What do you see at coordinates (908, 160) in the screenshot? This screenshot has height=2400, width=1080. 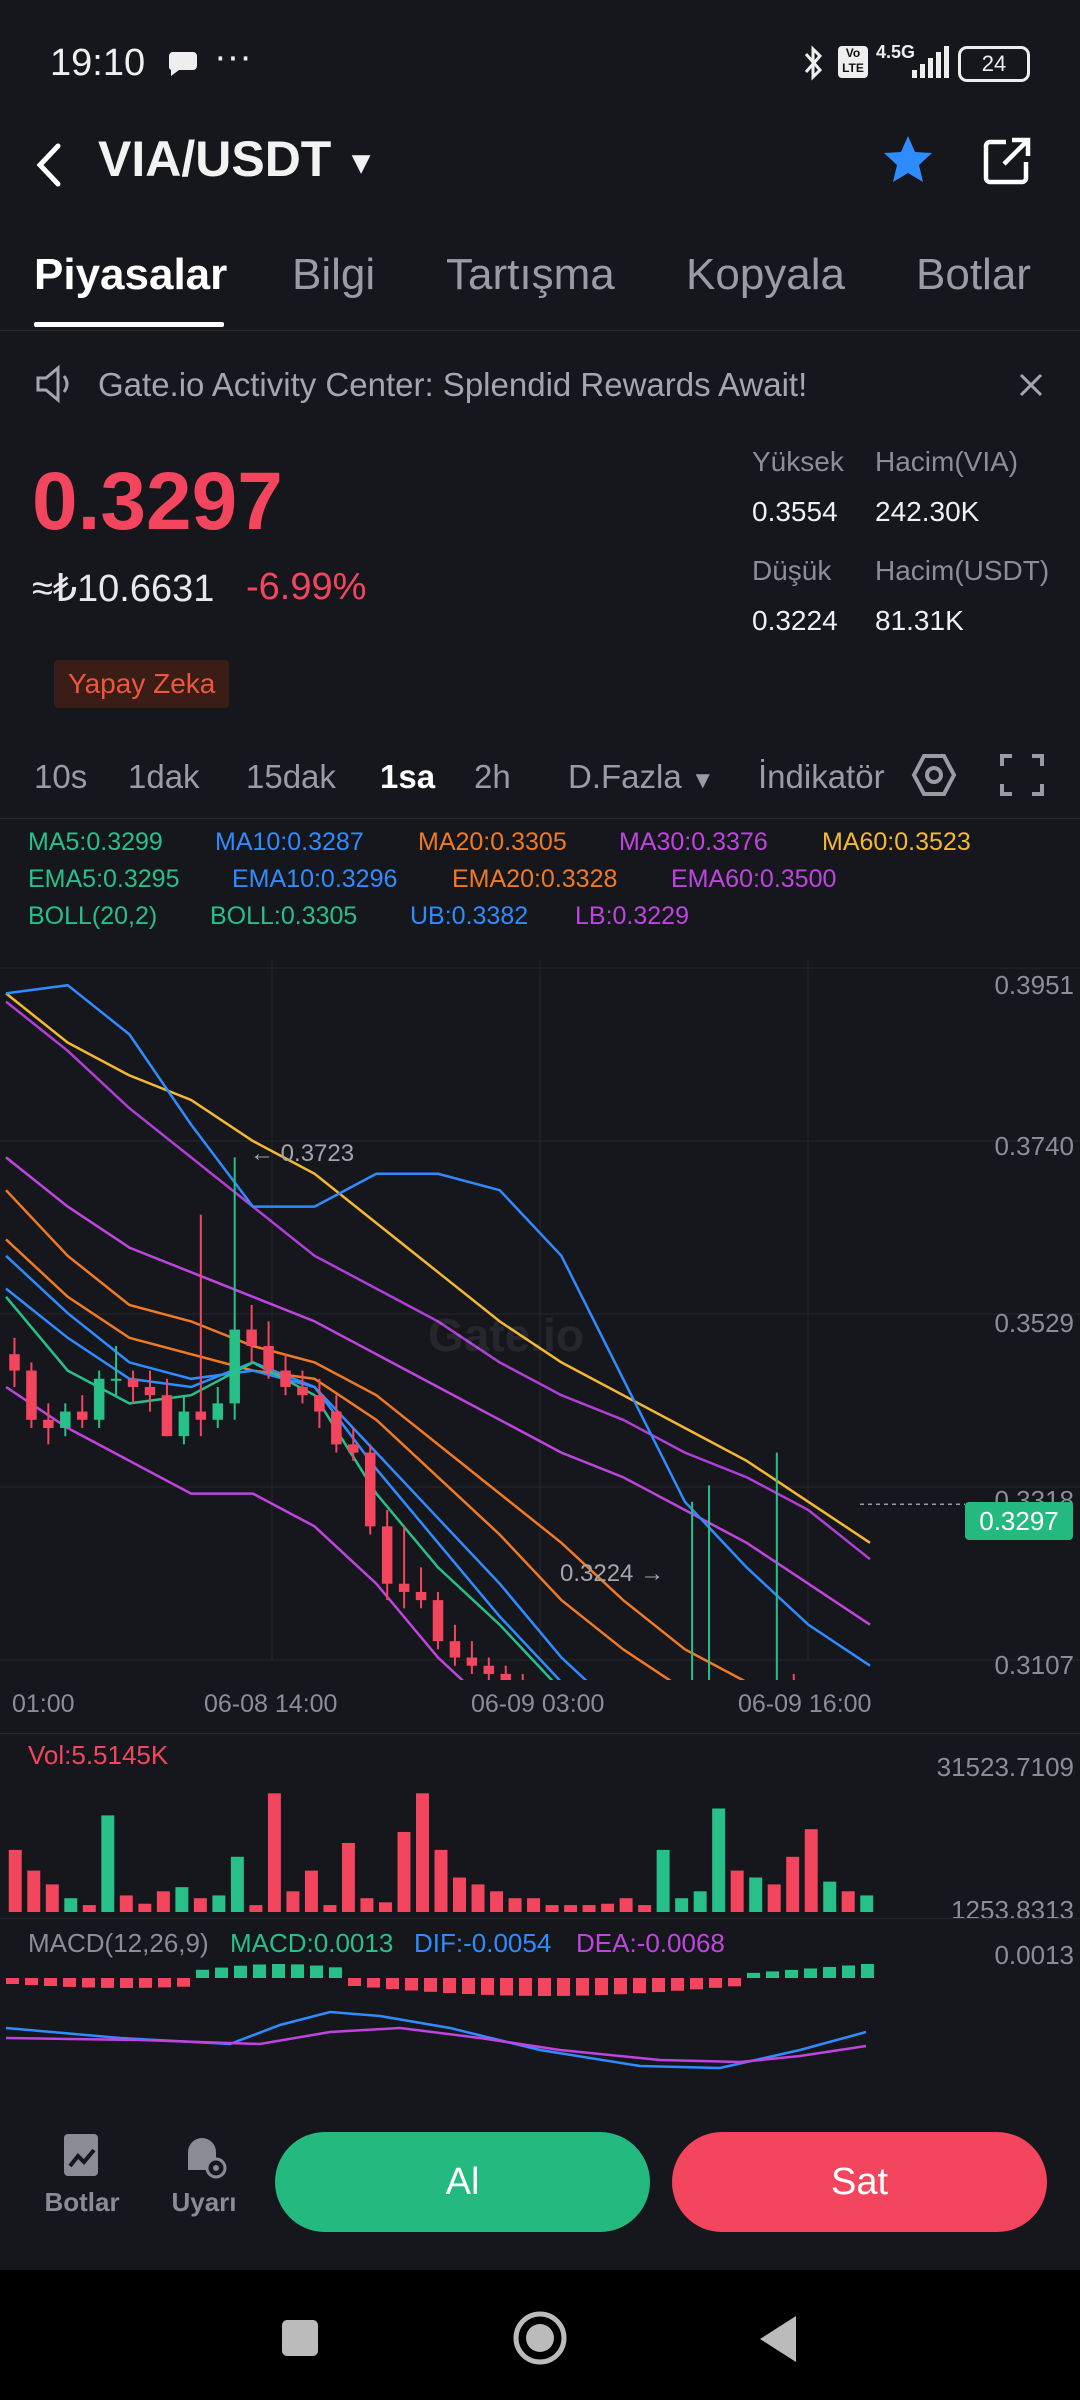 I see `favorite-star-icon` at bounding box center [908, 160].